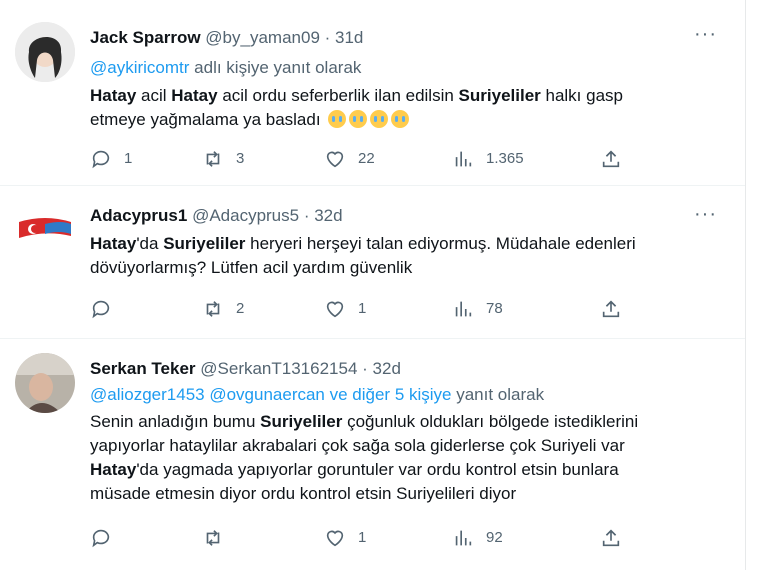 The image size is (760, 570). I want to click on reply-count: 1, so click(128, 158).